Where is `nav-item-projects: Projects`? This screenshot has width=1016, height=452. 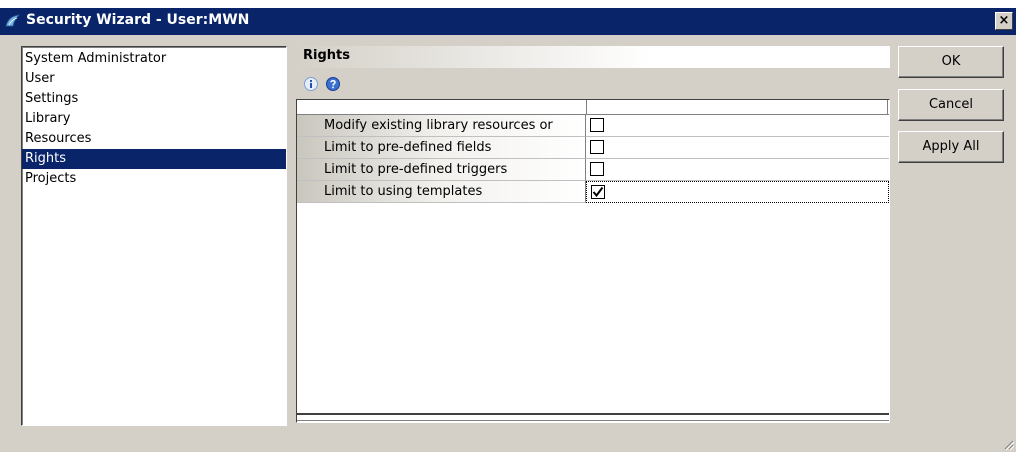
nav-item-projects: Projects is located at coordinates (154, 179).